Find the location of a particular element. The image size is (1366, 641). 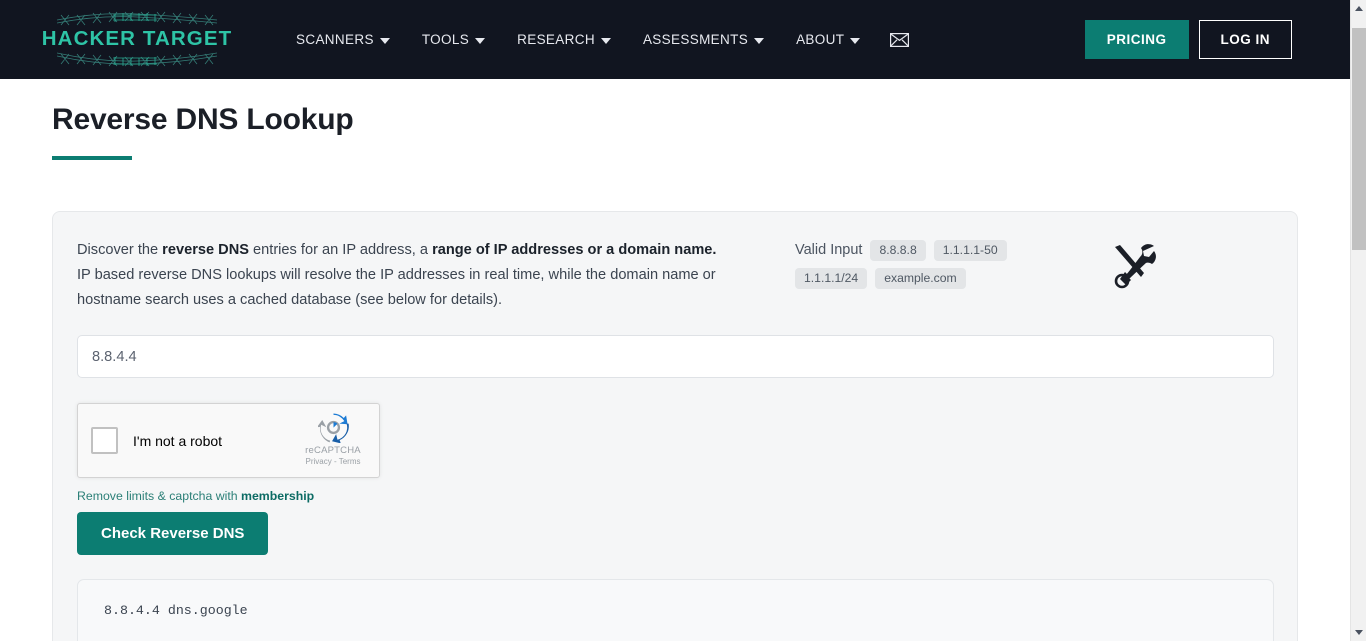

scrollbar-thumb is located at coordinates (1359, 139).